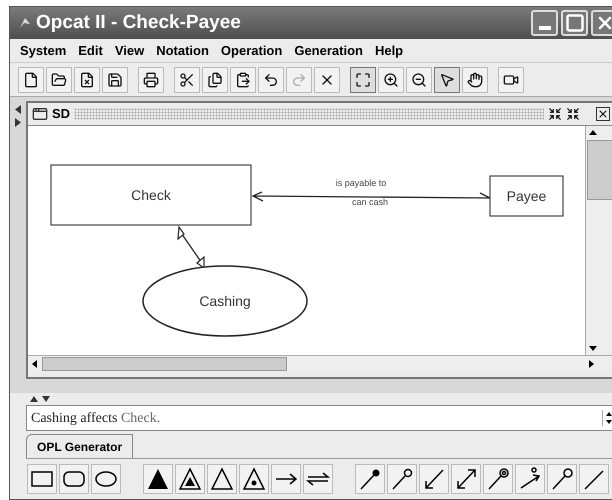 The width and height of the screenshot is (612, 500). Describe the element at coordinates (603, 114) in the screenshot. I see `close-frame-icon` at that location.